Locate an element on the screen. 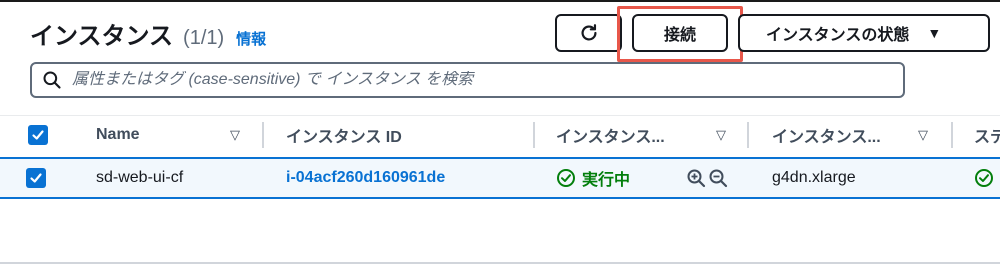  search-box is located at coordinates (467, 80).